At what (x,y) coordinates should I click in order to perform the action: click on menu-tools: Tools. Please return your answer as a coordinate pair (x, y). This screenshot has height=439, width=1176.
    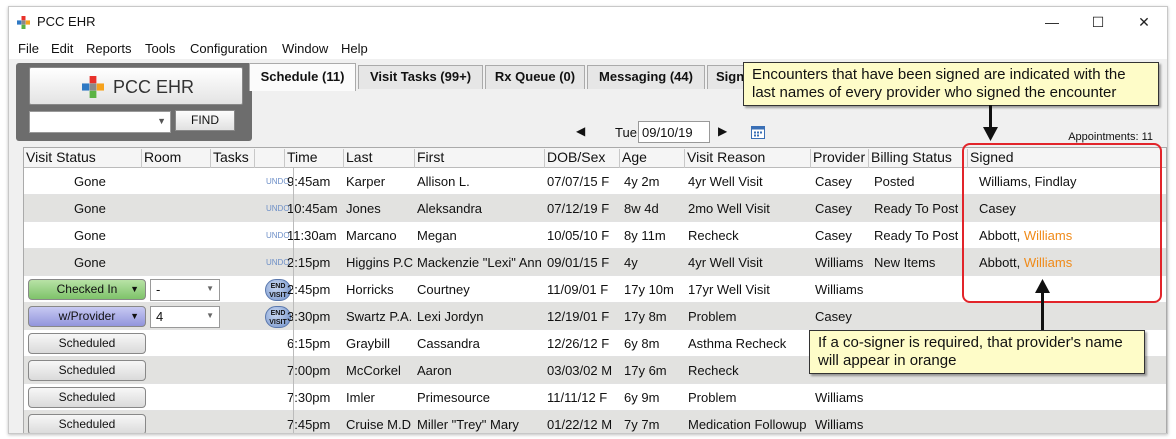
    Looking at the image, I should click on (160, 48).